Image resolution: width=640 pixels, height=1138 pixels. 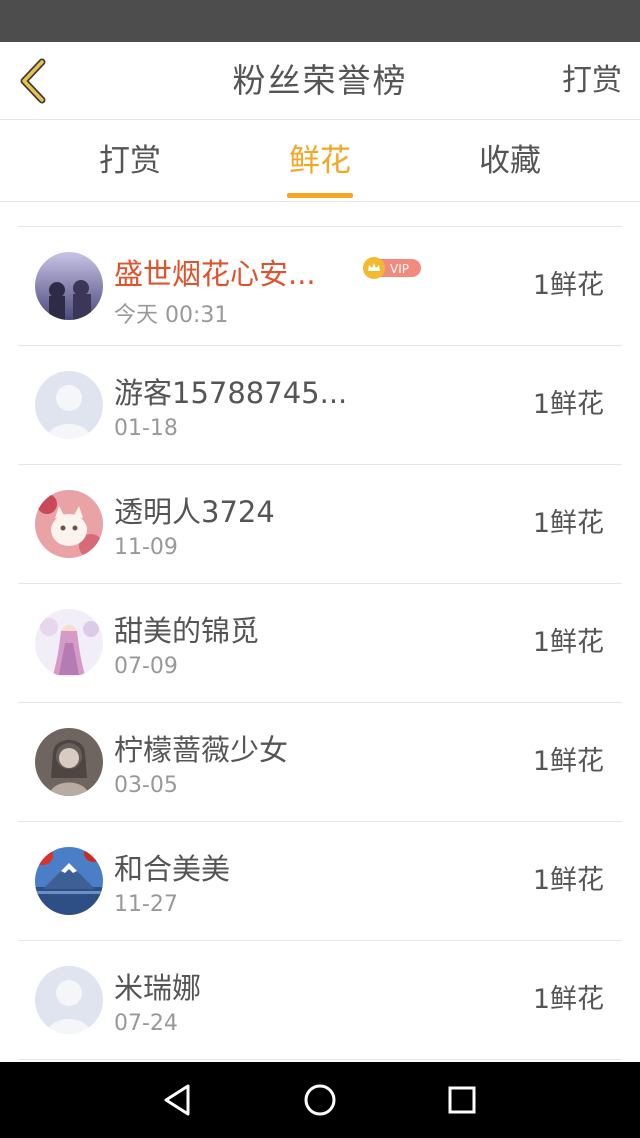 I want to click on list-item: 游客15788745... 01-18 1鲜花, so click(x=320, y=405).